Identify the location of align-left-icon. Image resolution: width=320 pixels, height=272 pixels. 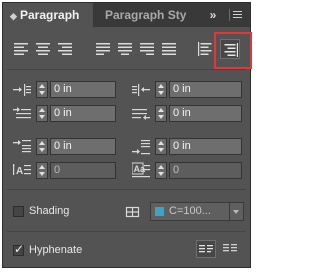
(21, 49).